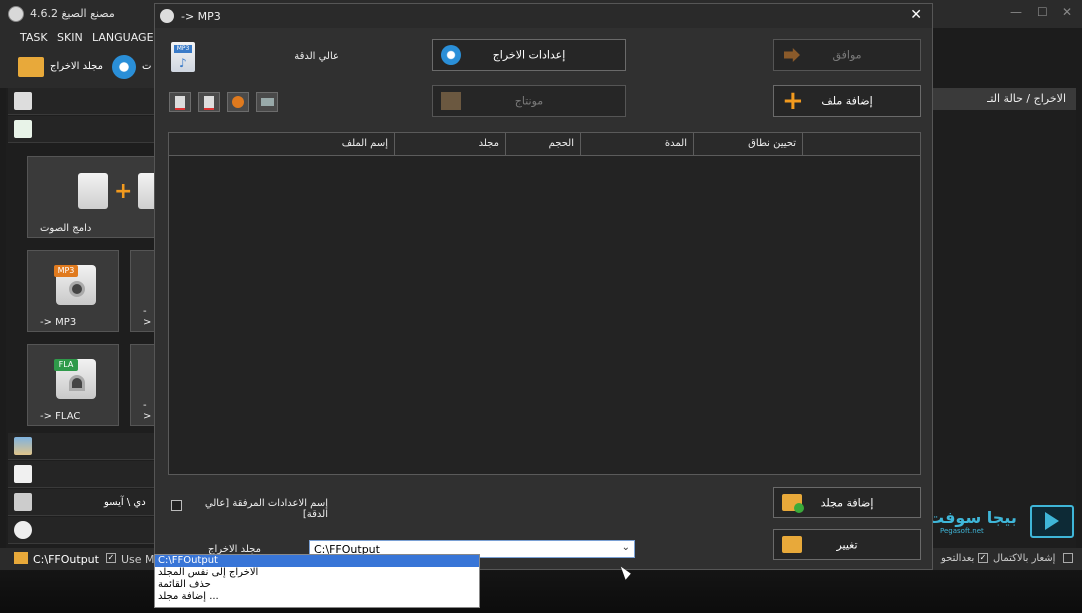 The width and height of the screenshot is (1082, 613). What do you see at coordinates (1052, 521) in the screenshot?
I see `play-icon` at bounding box center [1052, 521].